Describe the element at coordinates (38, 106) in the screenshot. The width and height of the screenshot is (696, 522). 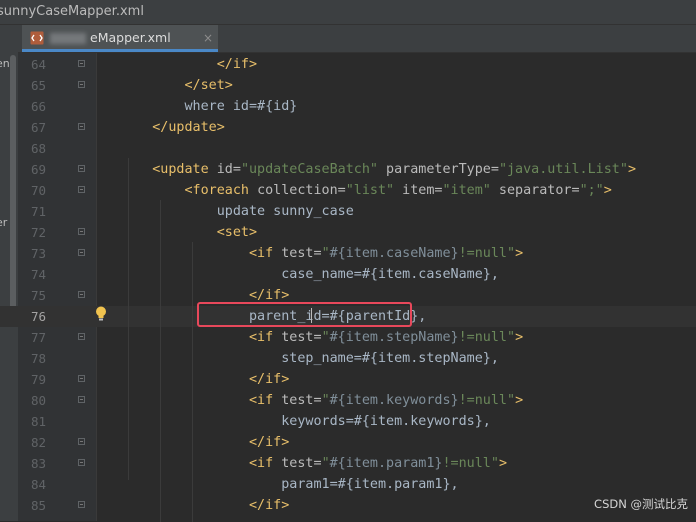
I see `line-number: 66` at that location.